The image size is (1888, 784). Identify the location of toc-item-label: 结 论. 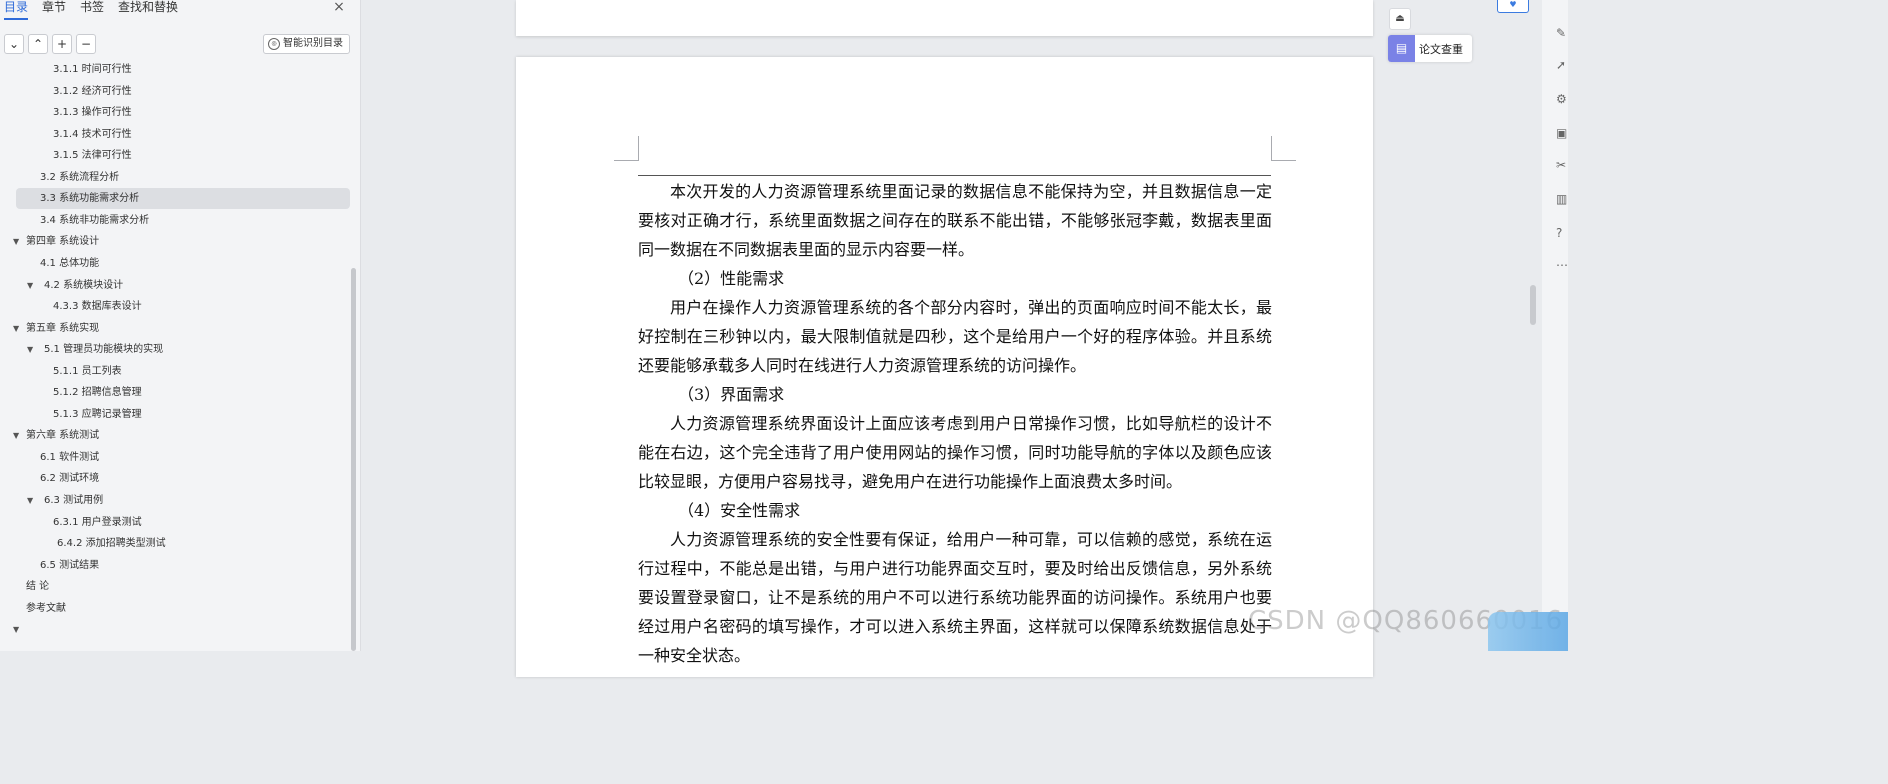
(38, 587).